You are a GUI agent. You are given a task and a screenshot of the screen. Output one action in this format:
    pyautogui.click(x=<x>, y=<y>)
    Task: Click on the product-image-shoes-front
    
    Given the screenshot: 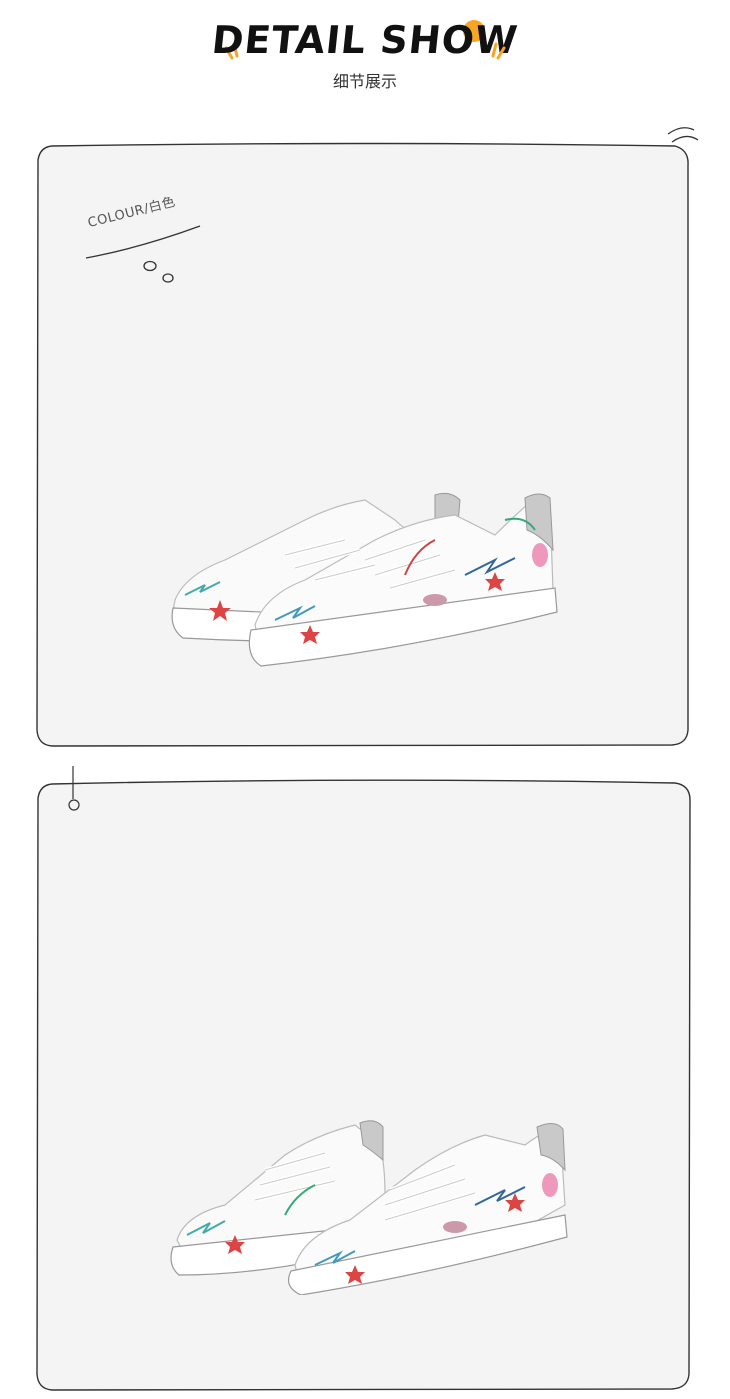 What is the action you would take?
    pyautogui.click(x=369, y=1207)
    